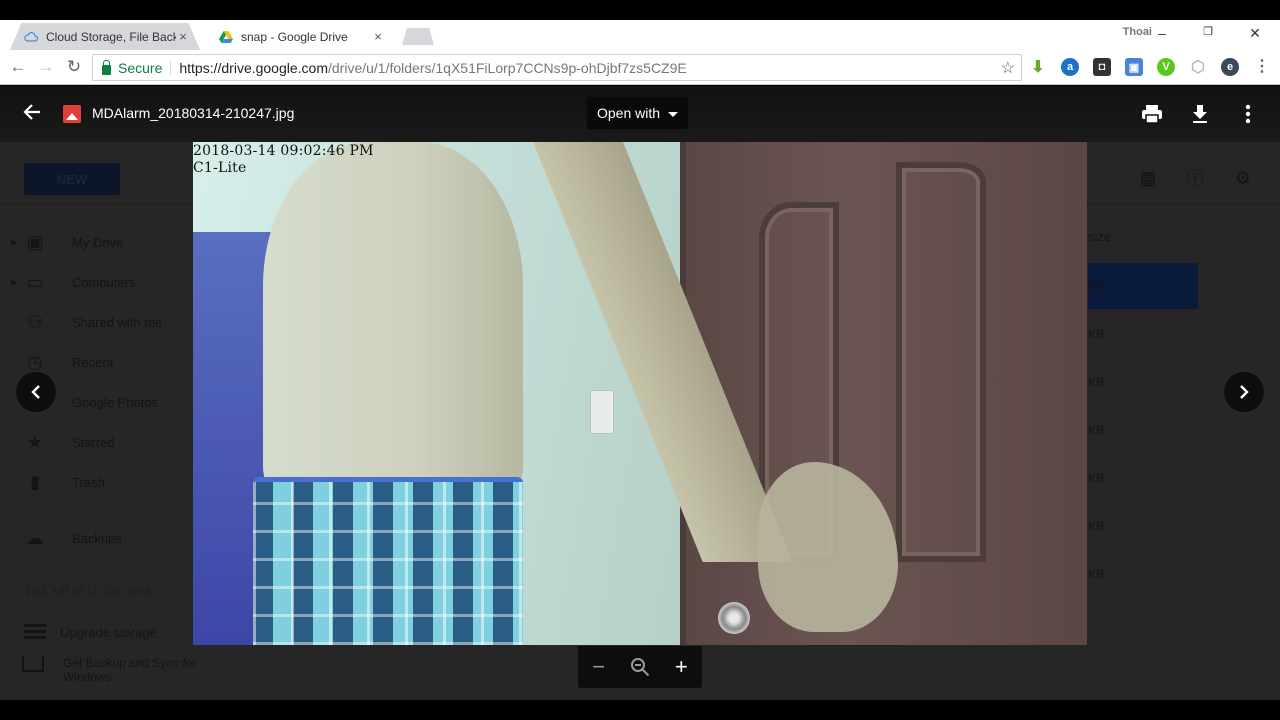 The height and width of the screenshot is (720, 1280). I want to click on lock-icon, so click(106, 67).